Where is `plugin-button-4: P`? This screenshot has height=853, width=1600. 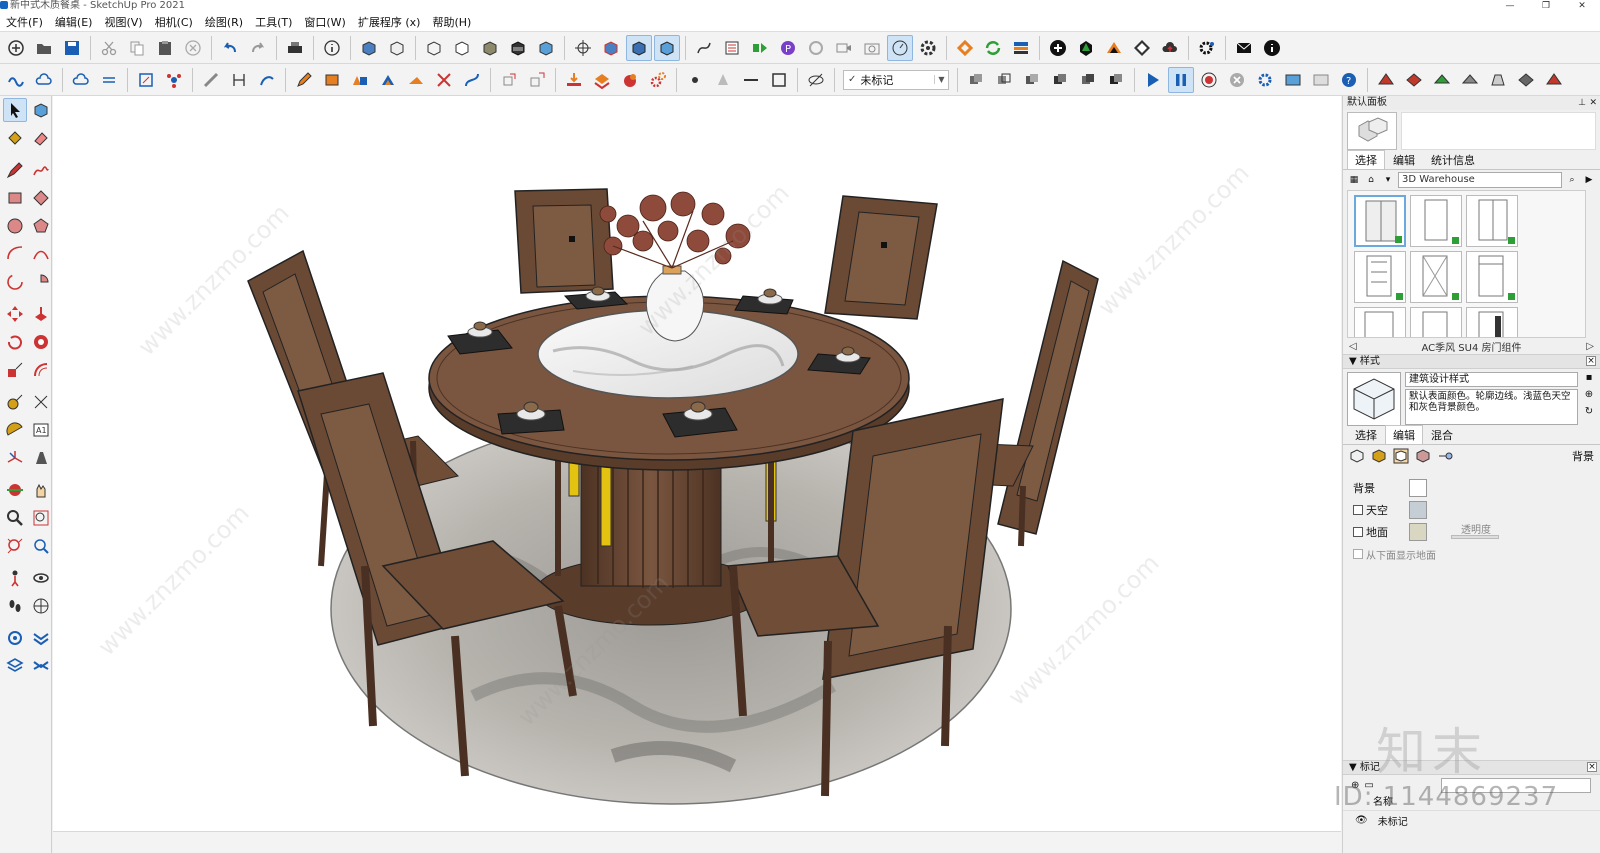
plugin-button-4: P is located at coordinates (788, 48).